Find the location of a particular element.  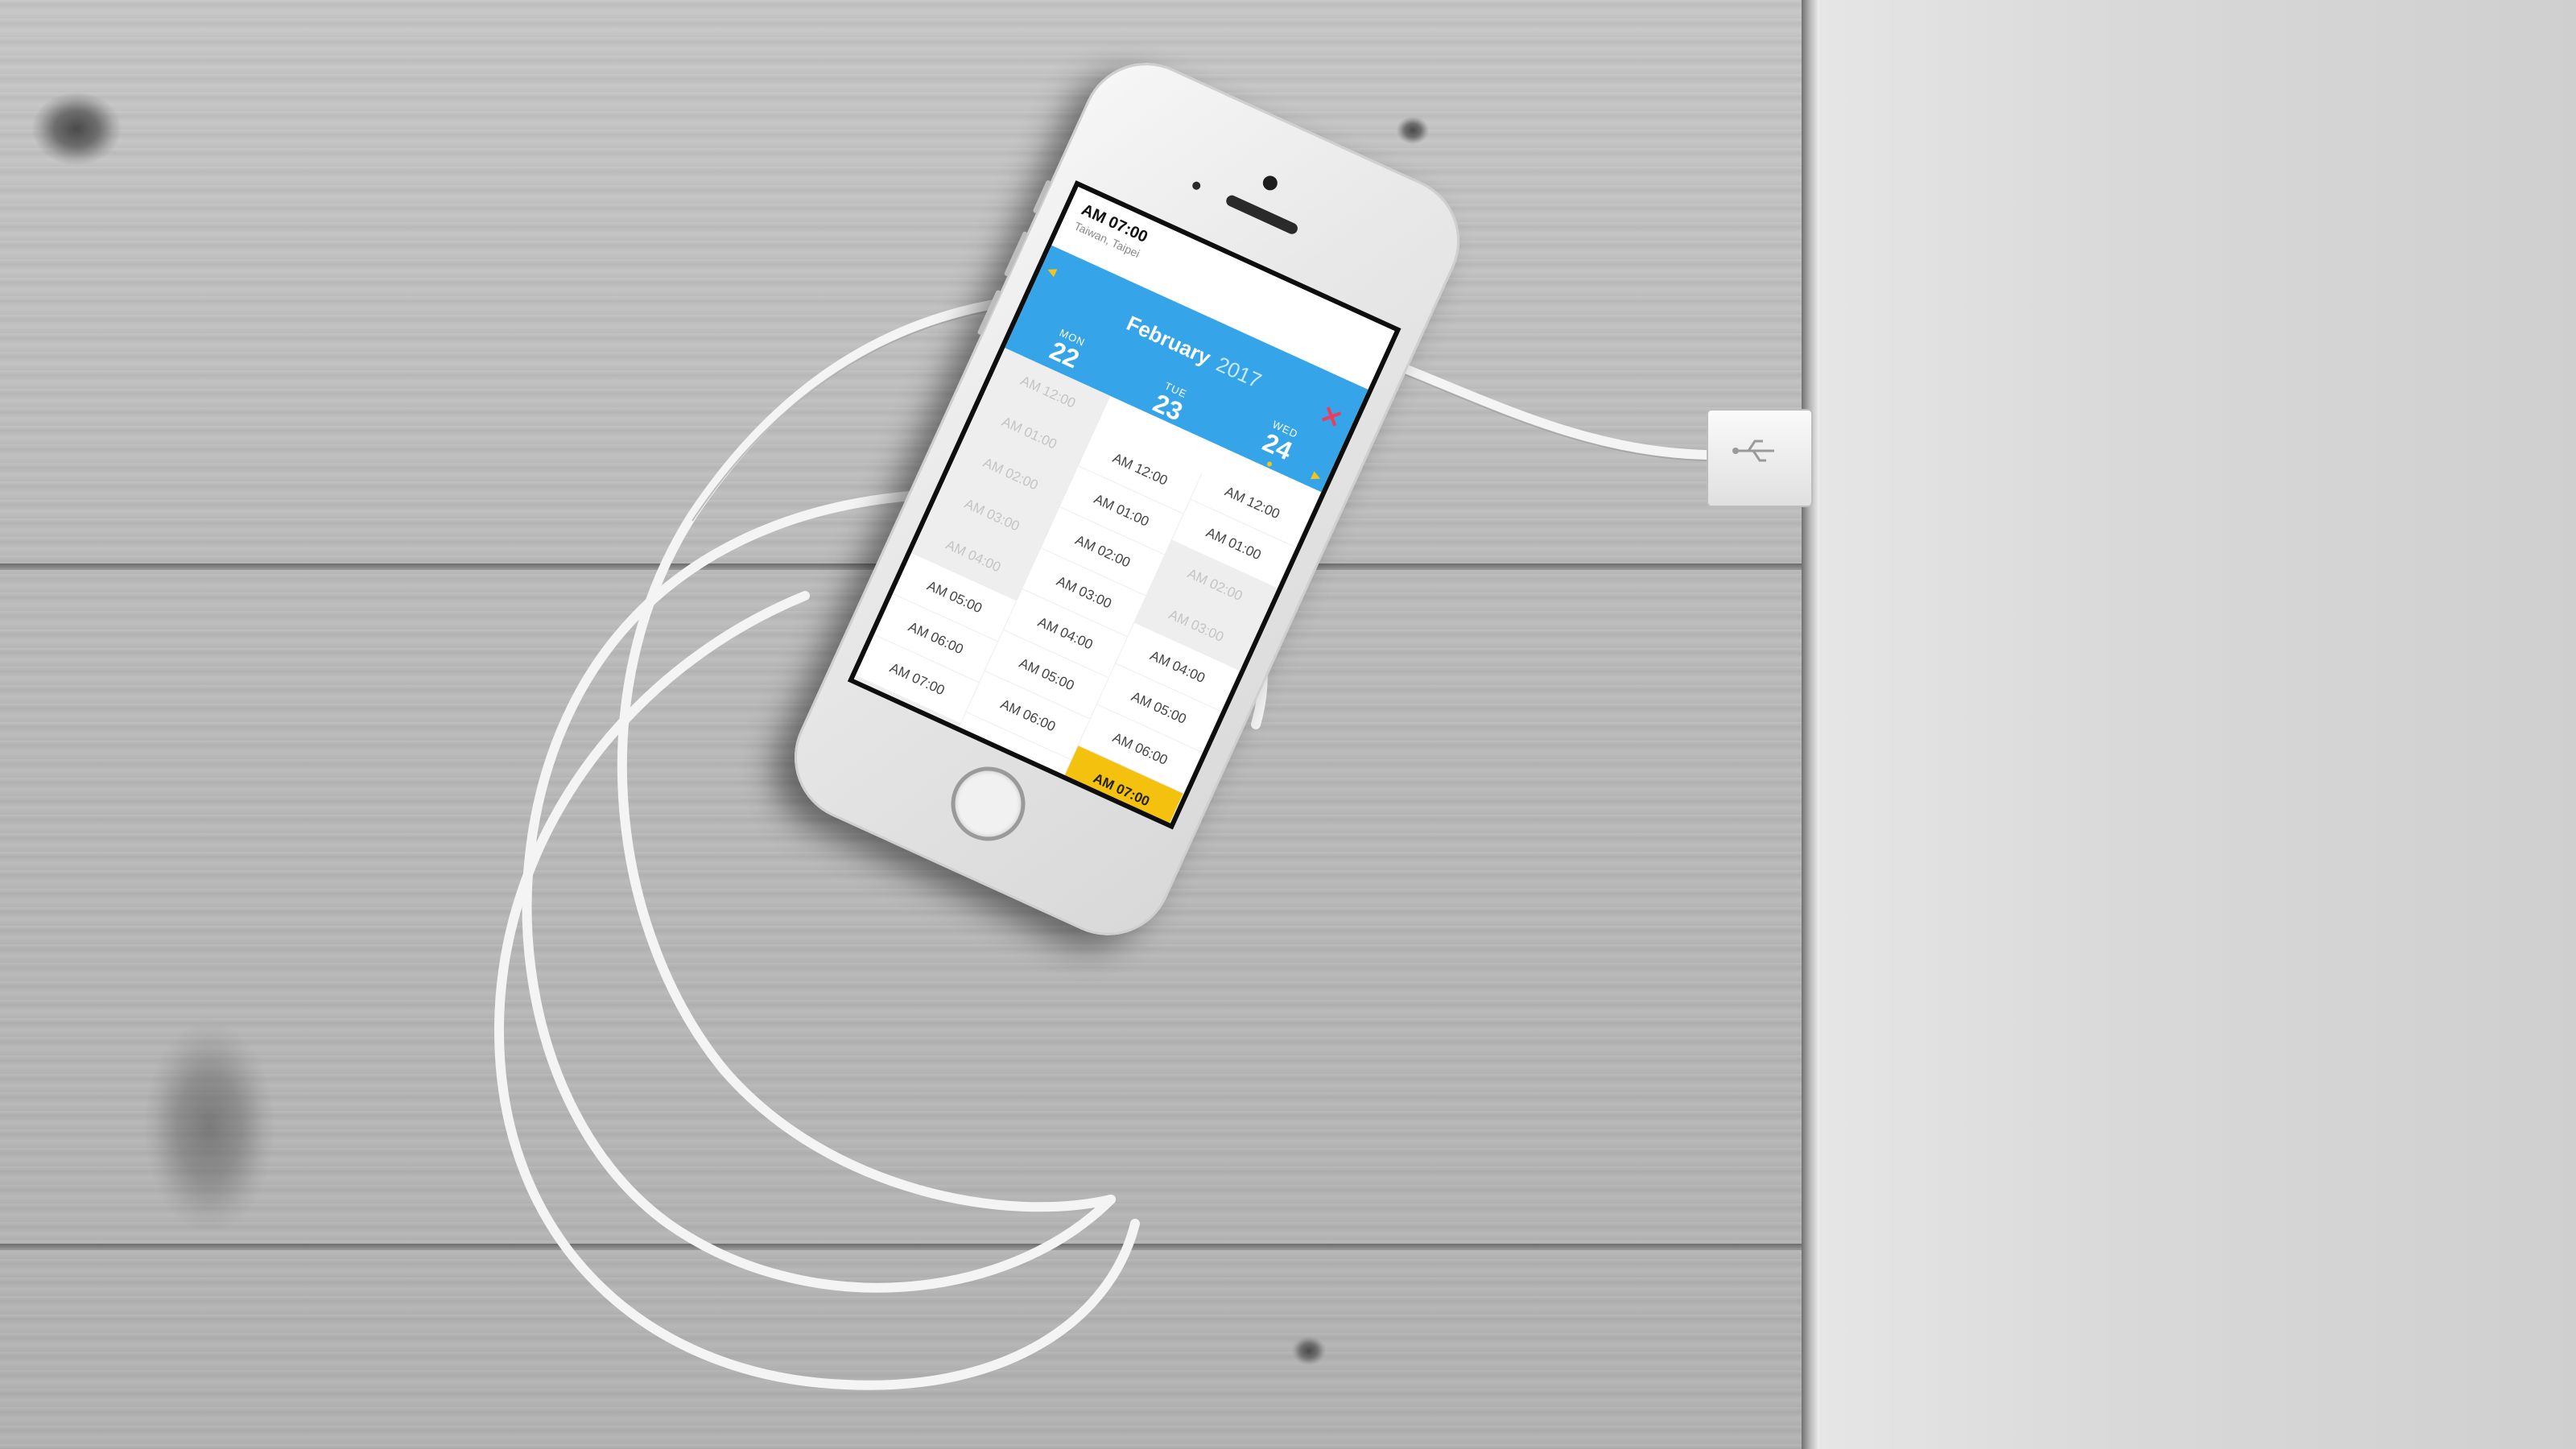

month-name: February is located at coordinates (1169, 340).